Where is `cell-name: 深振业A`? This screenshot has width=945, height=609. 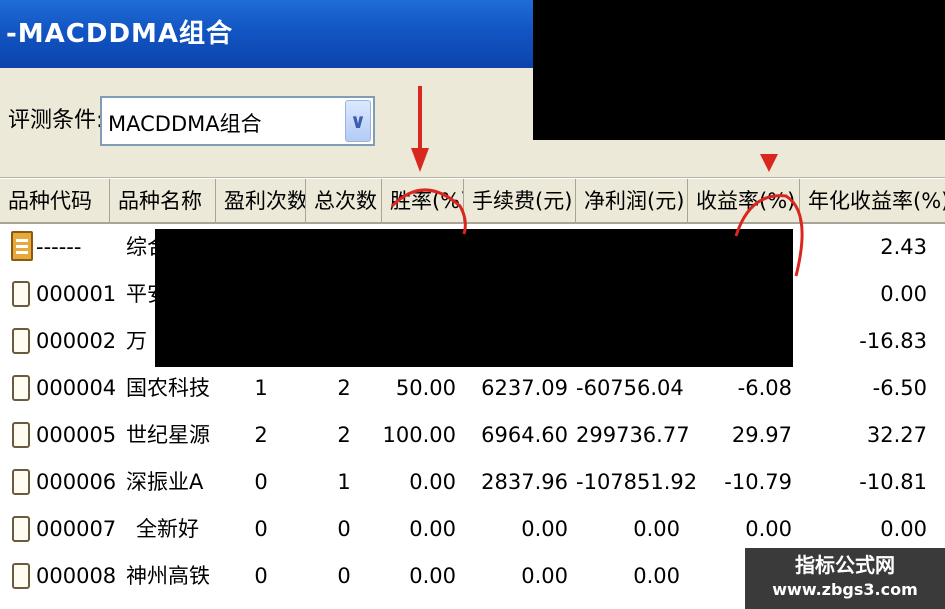 cell-name: 深振业A is located at coordinates (165, 482).